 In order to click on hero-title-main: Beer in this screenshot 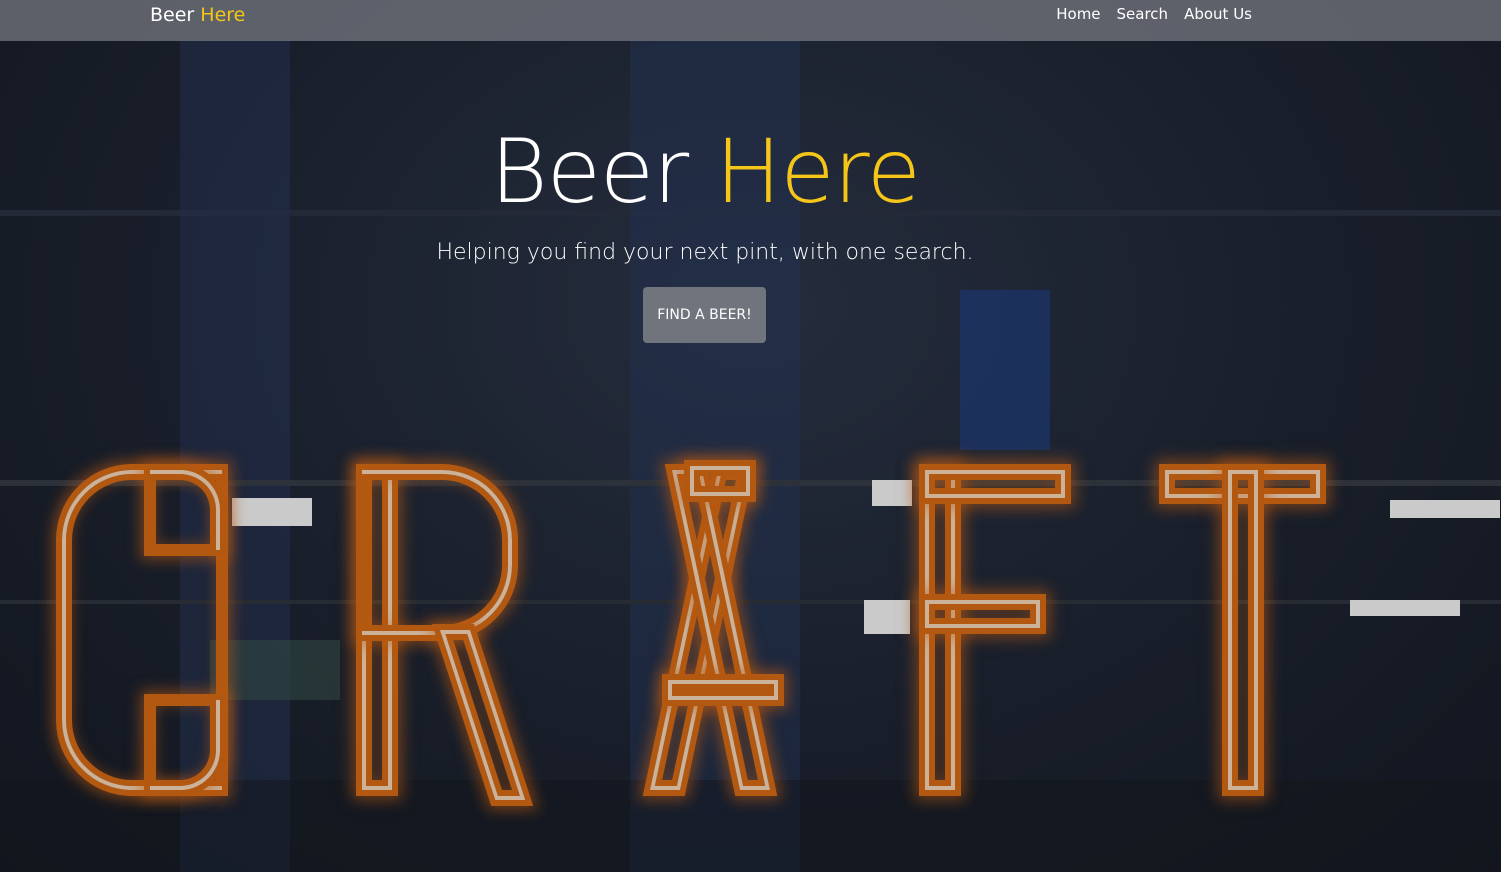, I will do `click(589, 171)`.